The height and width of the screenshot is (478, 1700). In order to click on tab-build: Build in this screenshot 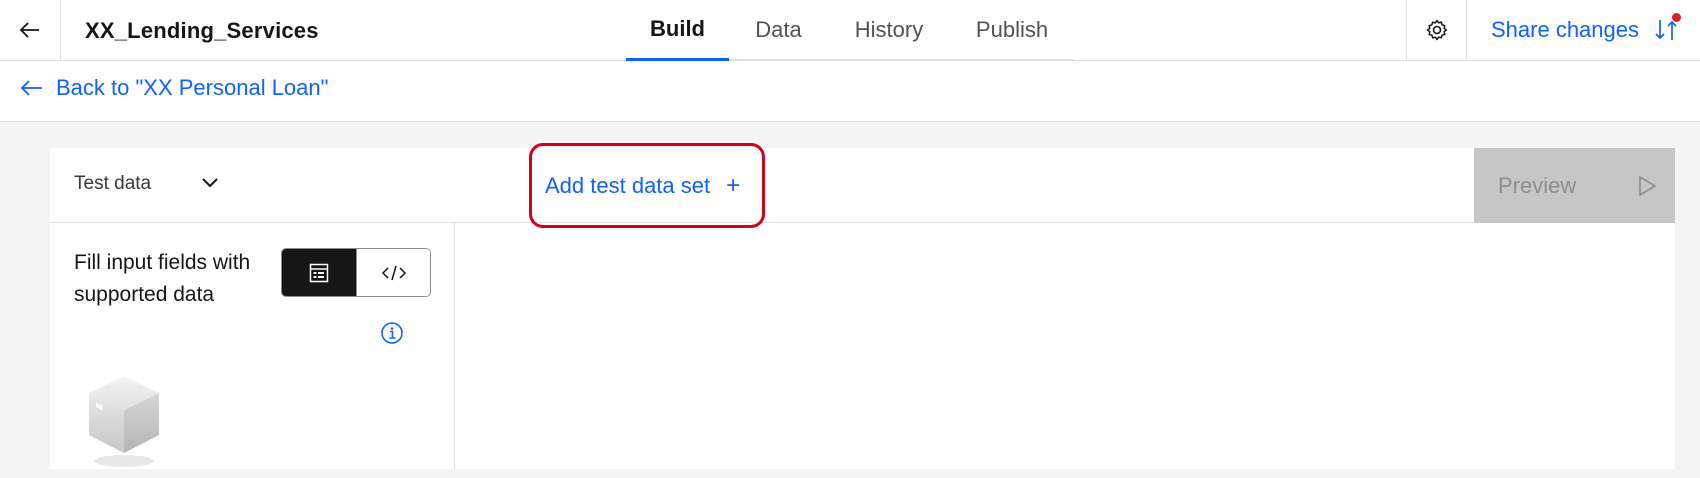, I will do `click(677, 30)`.